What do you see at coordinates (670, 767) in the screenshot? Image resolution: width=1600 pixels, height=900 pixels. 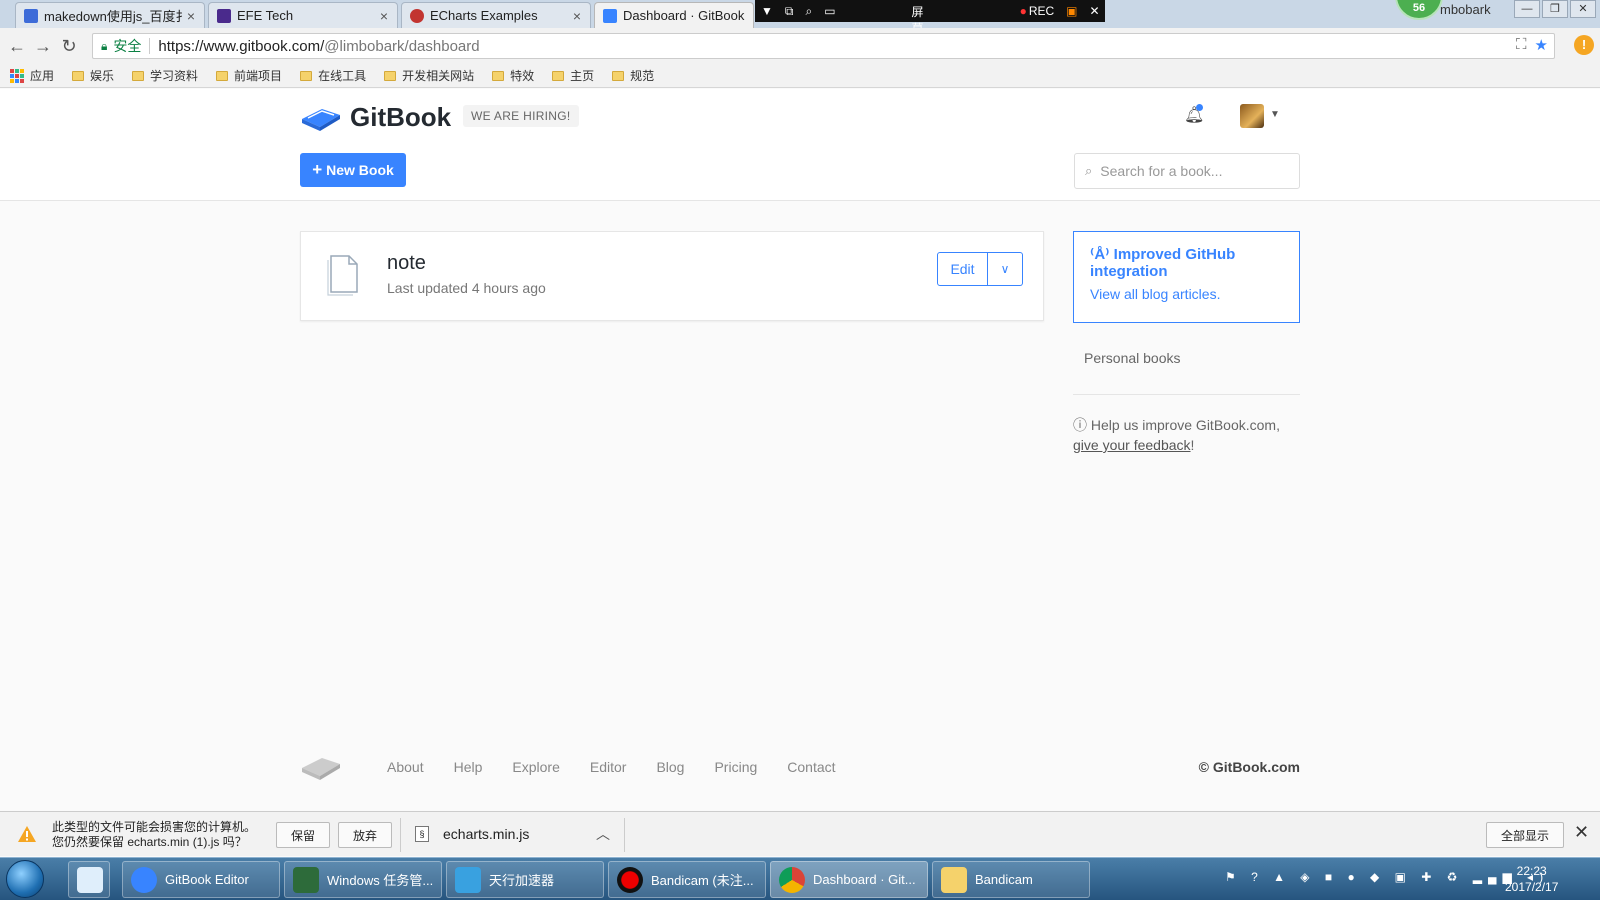 I see `footer-link-blog: Blog` at bounding box center [670, 767].